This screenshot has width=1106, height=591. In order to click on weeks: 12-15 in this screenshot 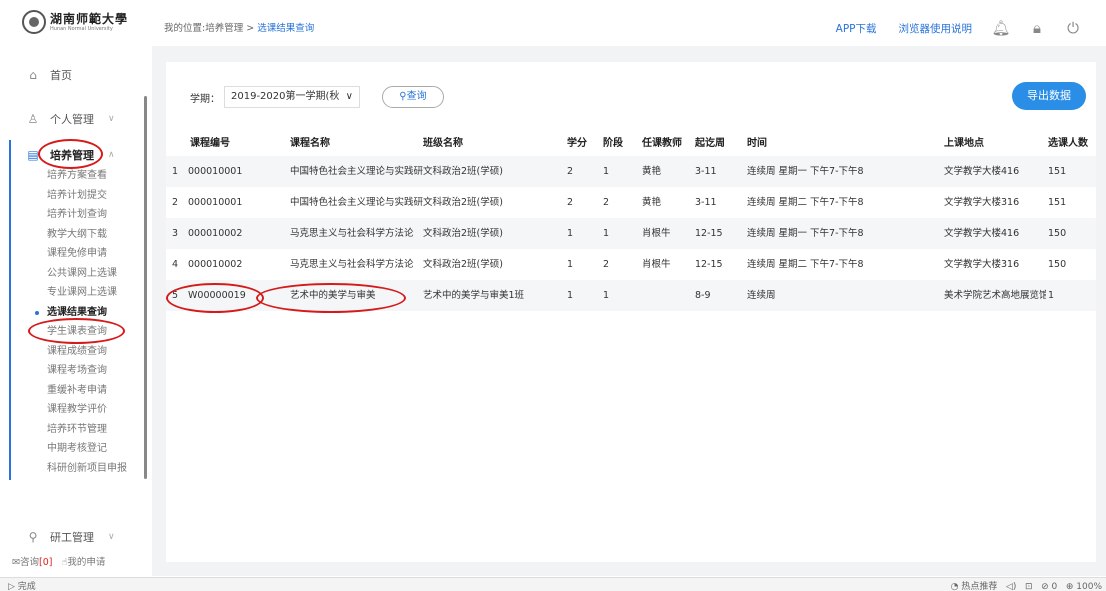, I will do `click(709, 264)`.